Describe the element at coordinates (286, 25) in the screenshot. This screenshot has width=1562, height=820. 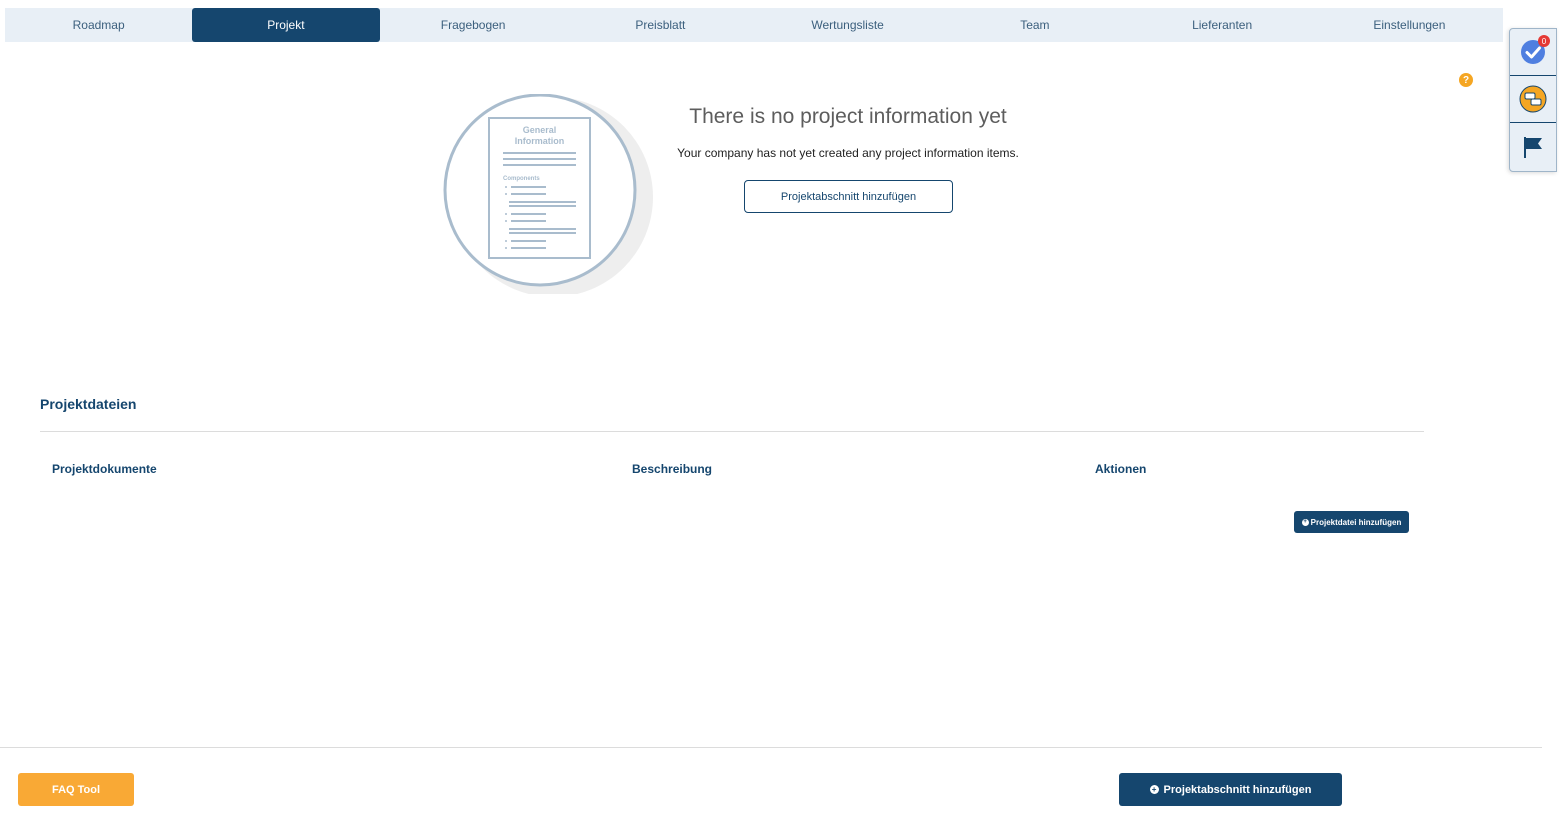
I see `tab-projekt: Projekt` at that location.